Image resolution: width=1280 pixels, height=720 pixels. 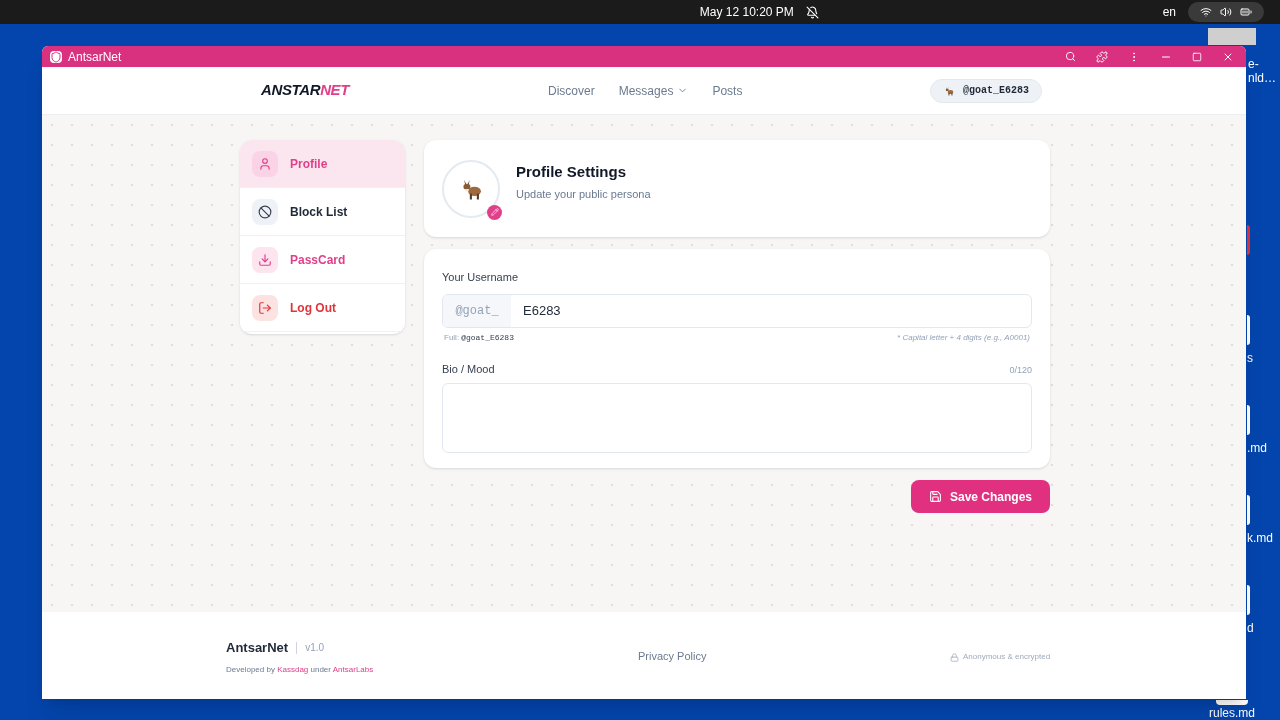 I want to click on extension-icon, so click(x=1102, y=56).